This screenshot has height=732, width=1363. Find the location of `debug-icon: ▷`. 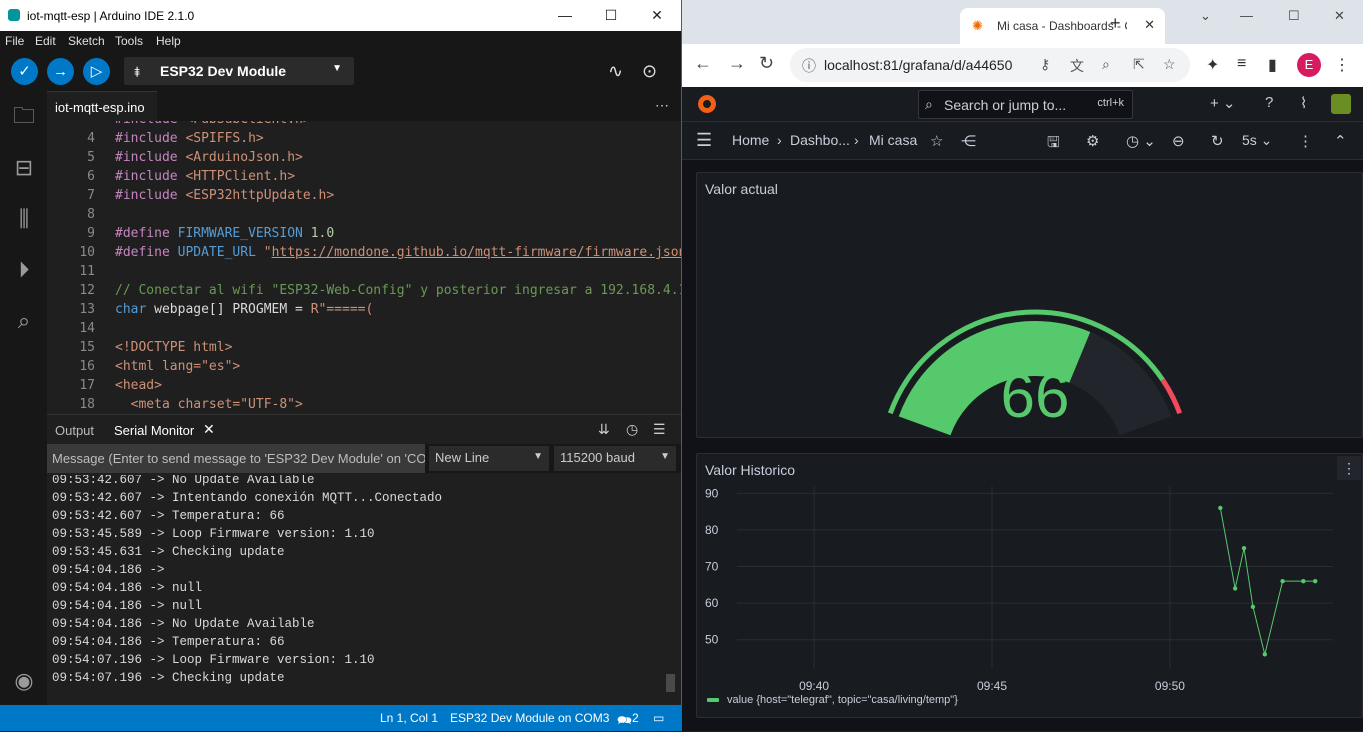

debug-icon: ▷ is located at coordinates (96, 71).